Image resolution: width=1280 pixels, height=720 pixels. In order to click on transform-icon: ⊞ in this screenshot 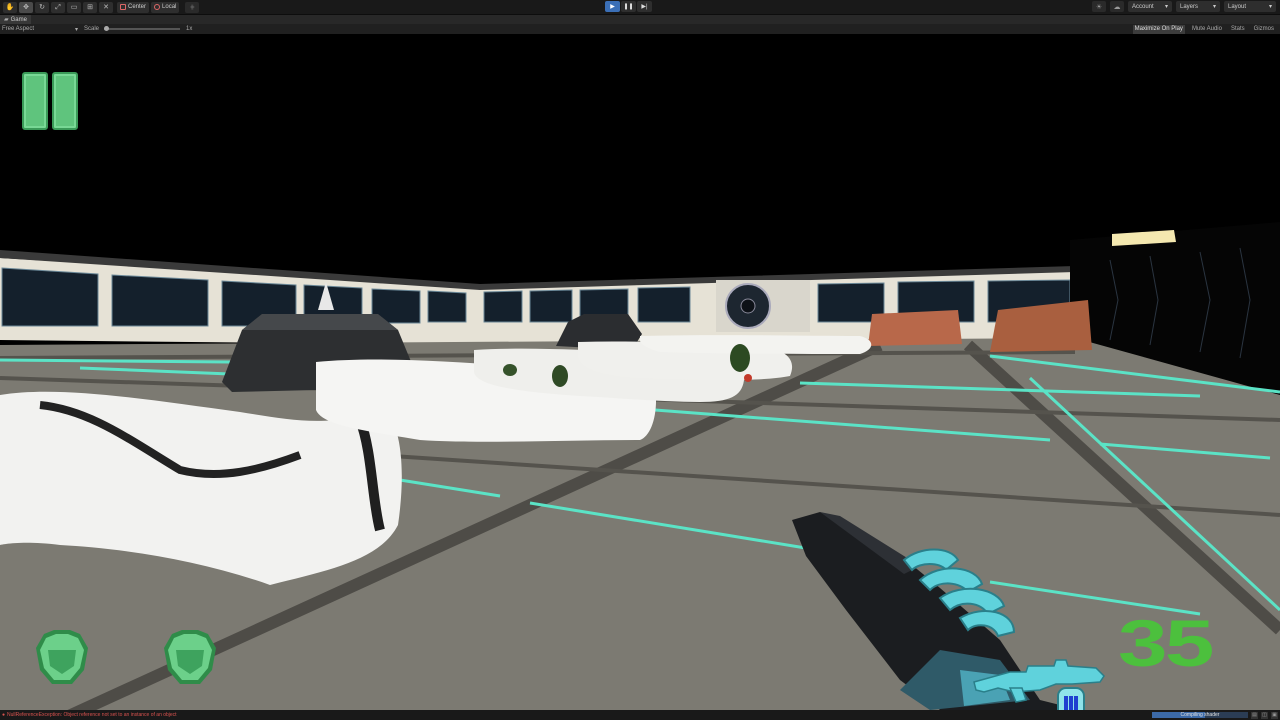, I will do `click(90, 7)`.